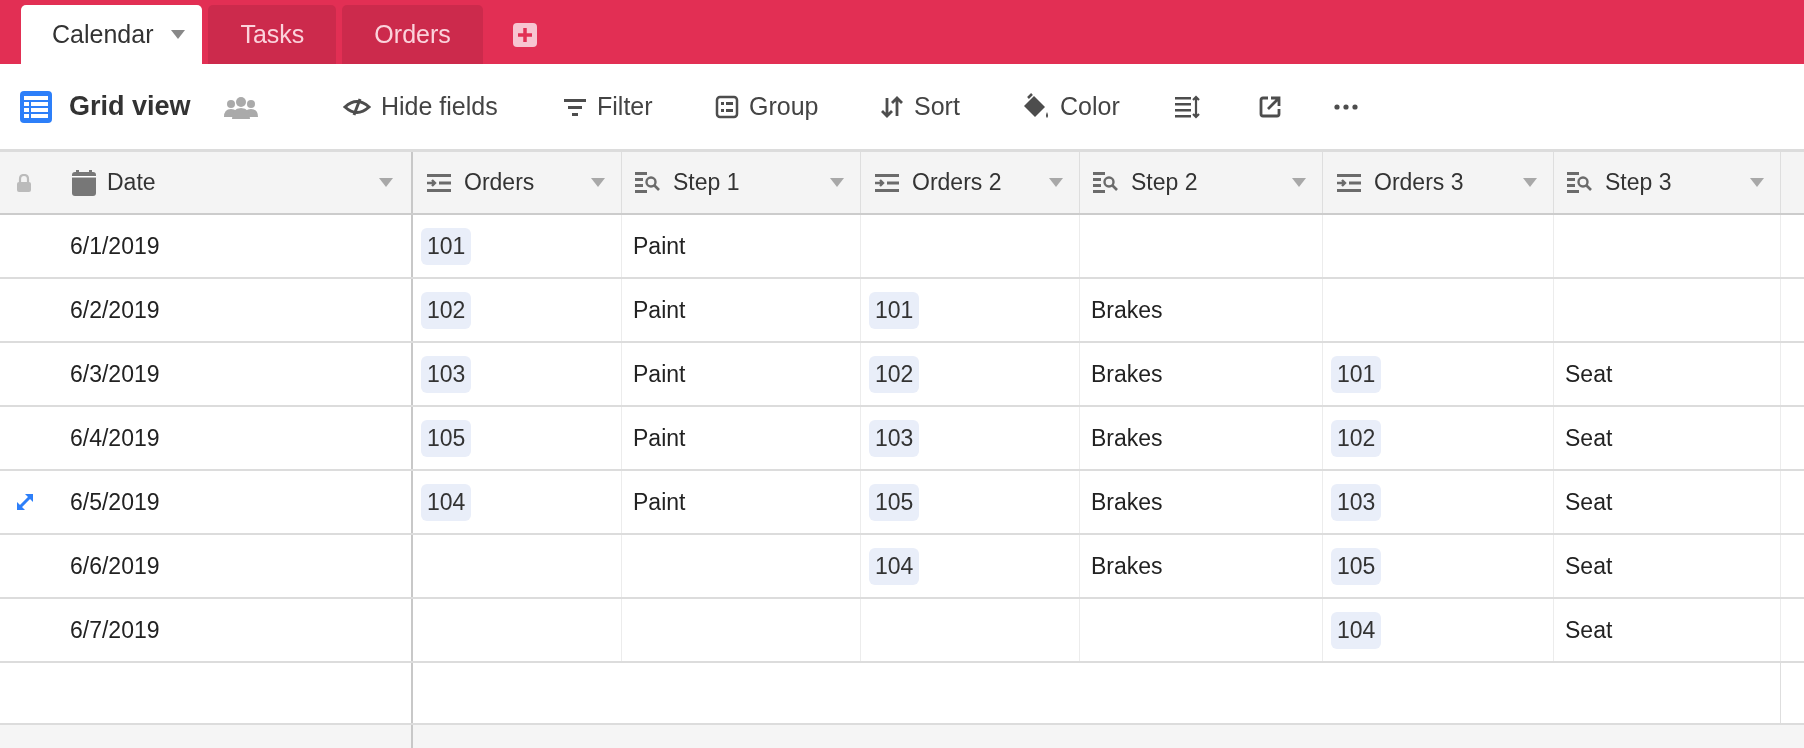  What do you see at coordinates (240, 106) in the screenshot?
I see `people-icon` at bounding box center [240, 106].